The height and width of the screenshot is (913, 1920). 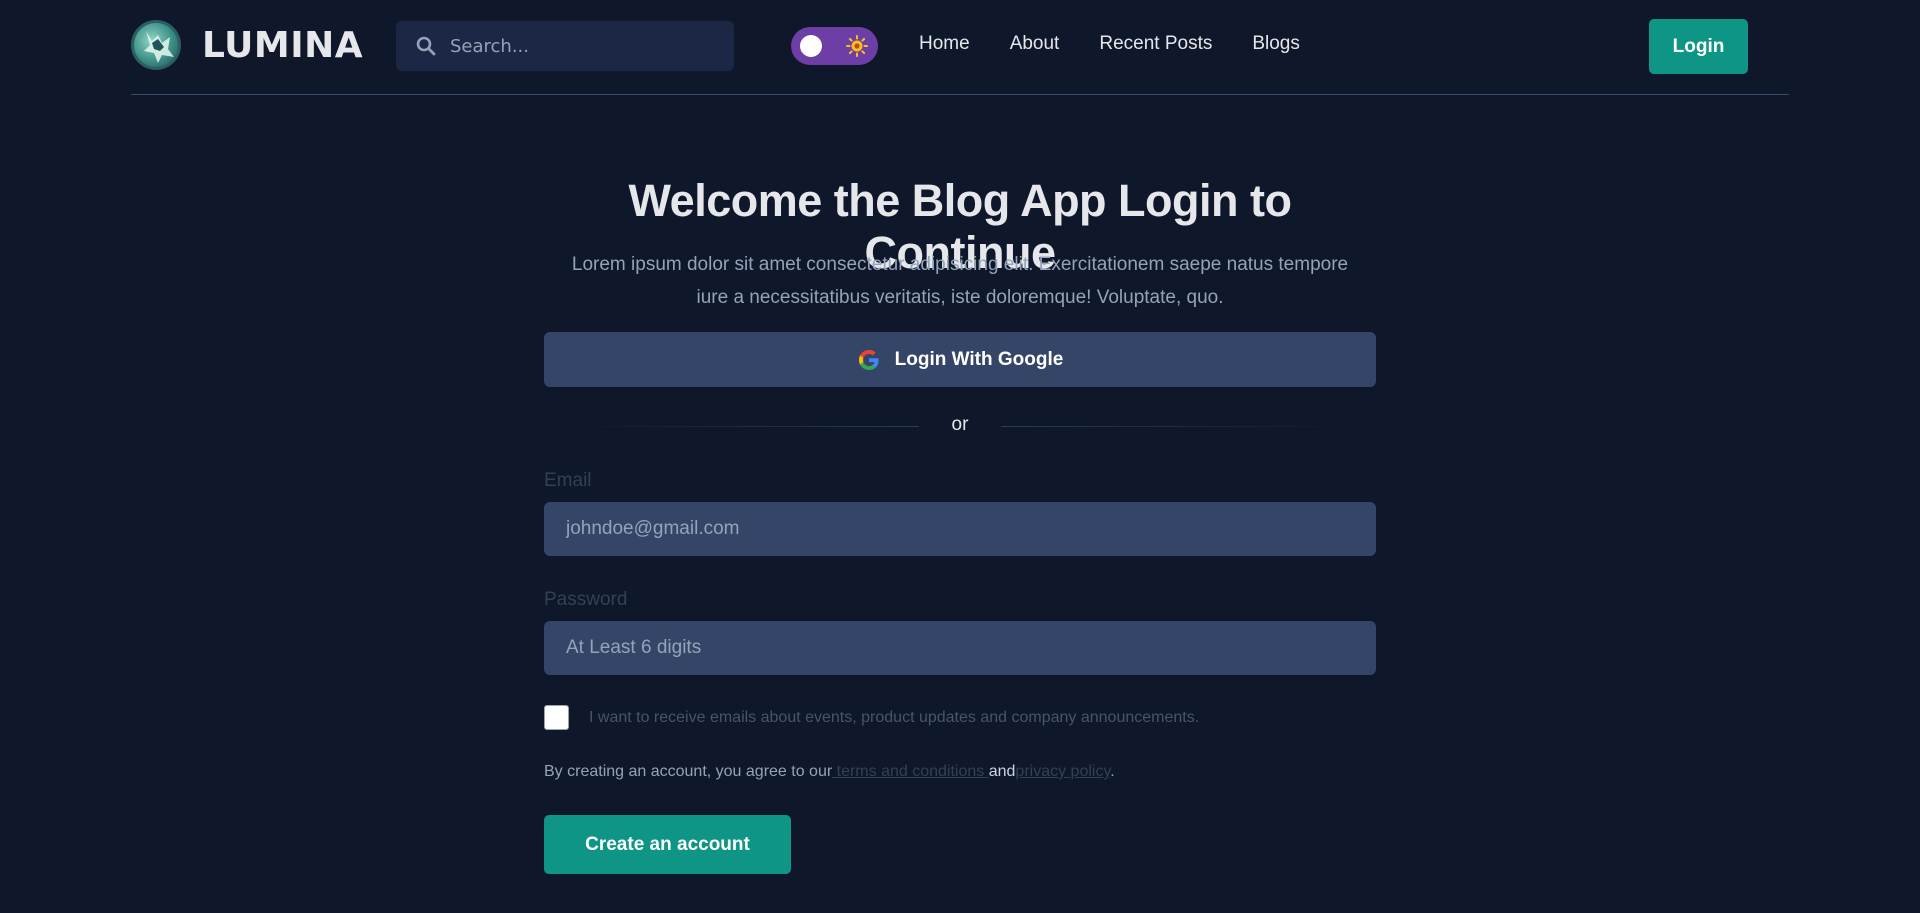 I want to click on search-bar, so click(x=565, y=46).